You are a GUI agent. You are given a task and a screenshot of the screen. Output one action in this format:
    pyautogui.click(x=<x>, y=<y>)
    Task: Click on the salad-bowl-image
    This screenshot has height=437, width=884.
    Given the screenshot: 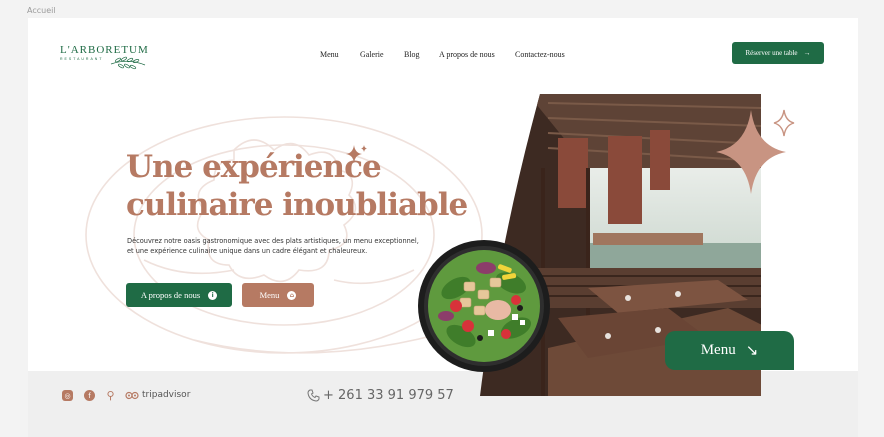 What is the action you would take?
    pyautogui.click(x=484, y=306)
    